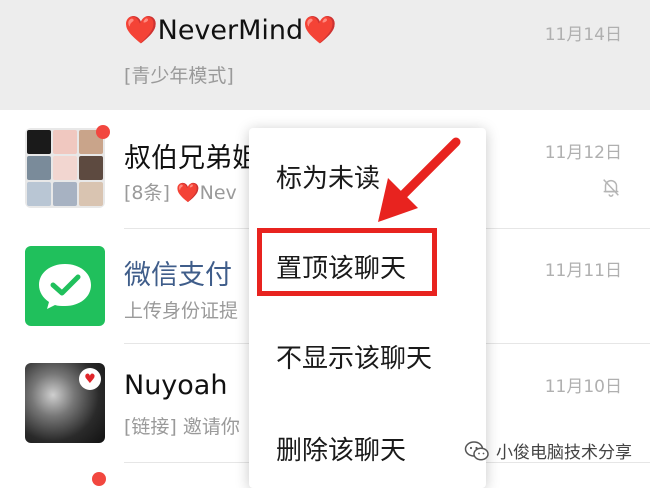 Image resolution: width=650 pixels, height=488 pixels. Describe the element at coordinates (176, 385) in the screenshot. I see `chat-name: Nuyoah` at that location.